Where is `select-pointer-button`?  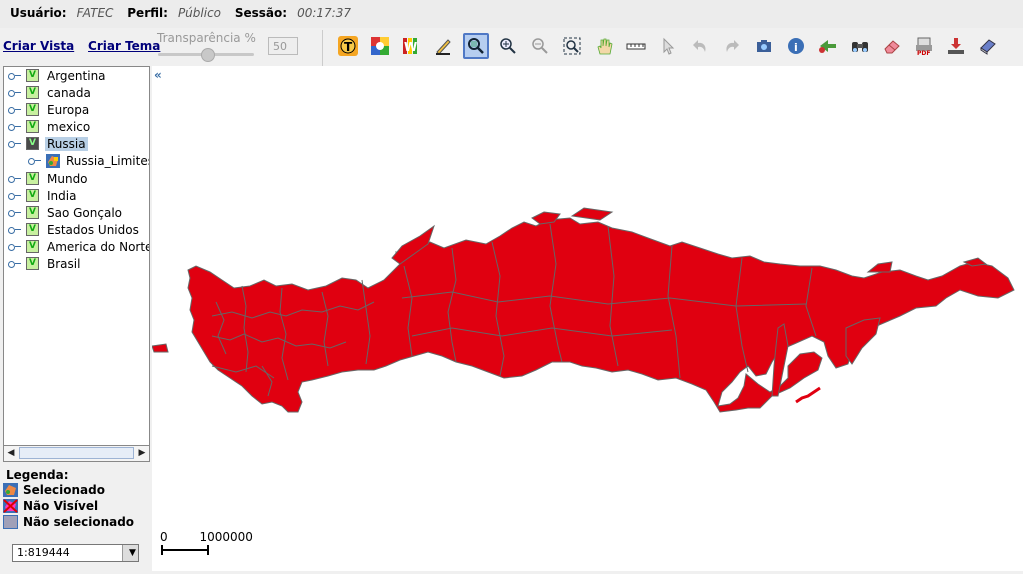 select-pointer-button is located at coordinates (668, 46).